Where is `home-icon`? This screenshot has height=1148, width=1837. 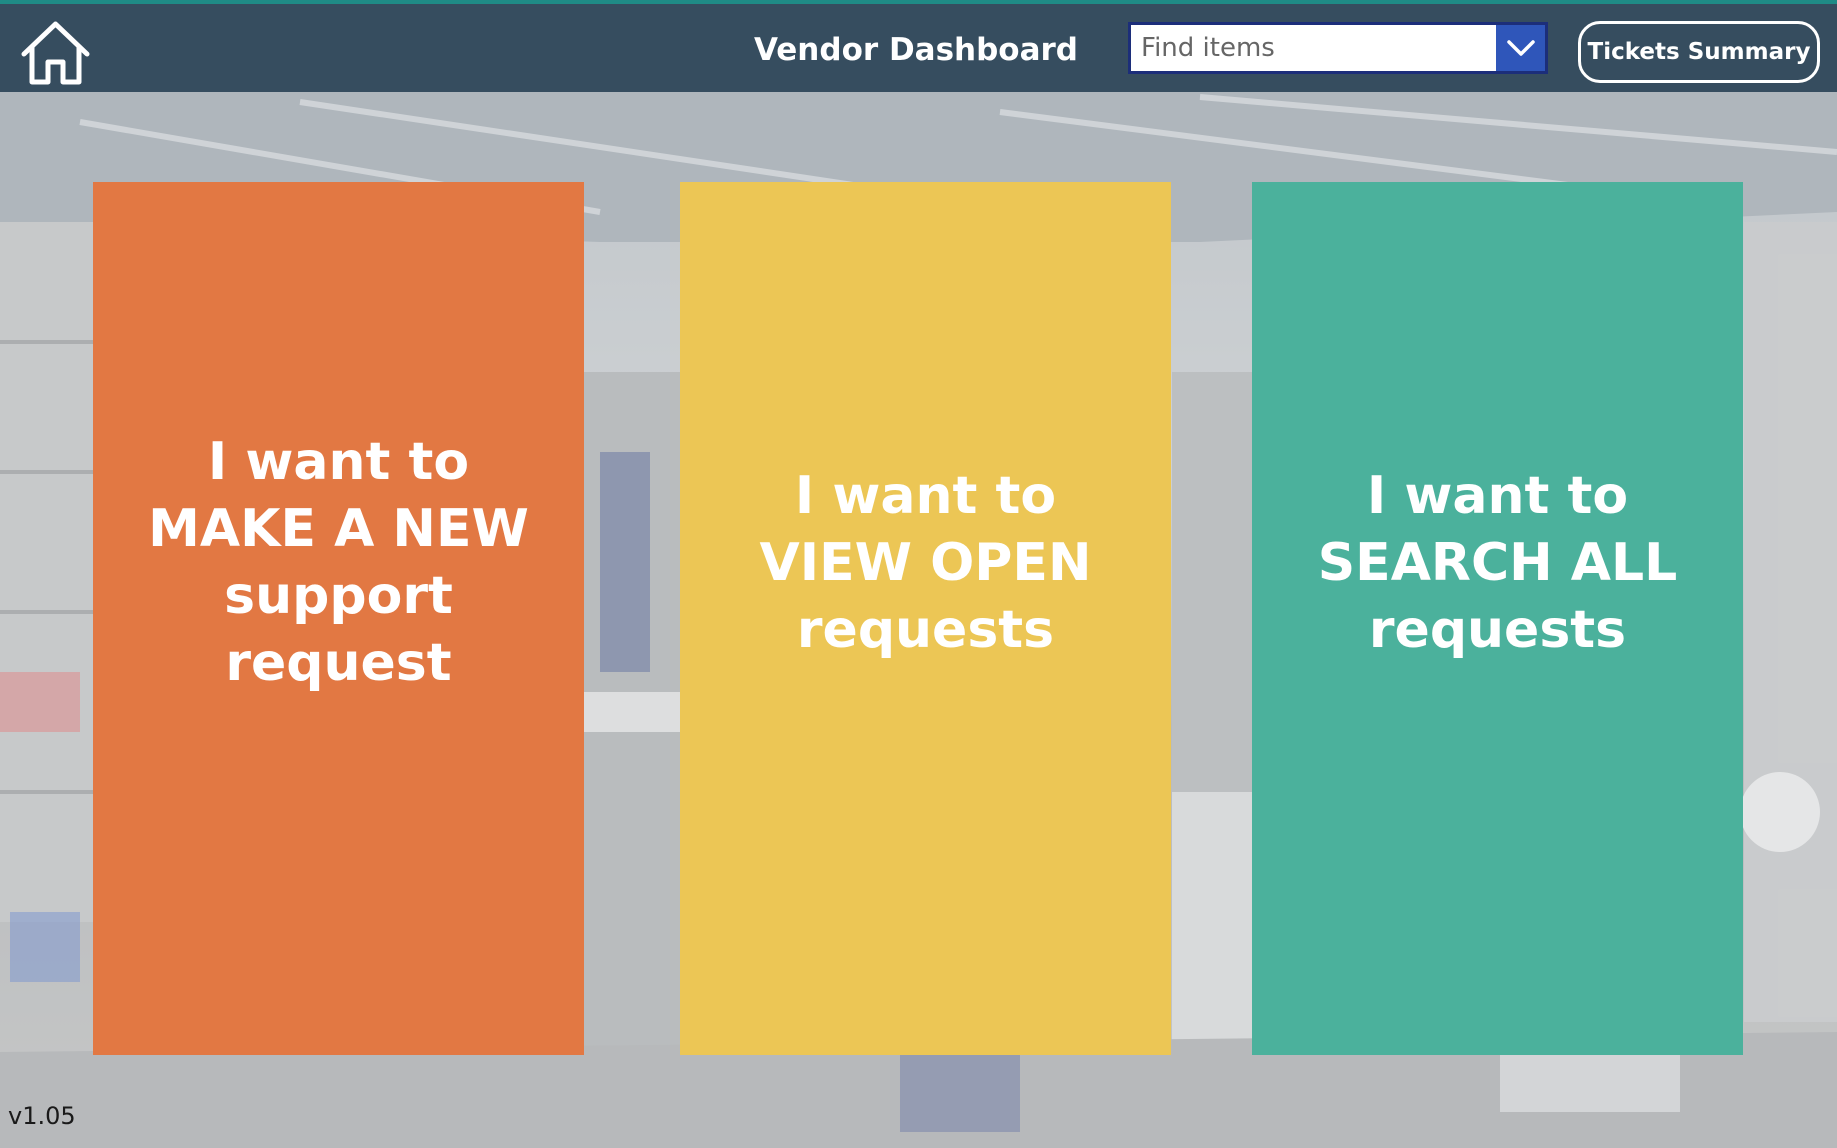 home-icon is located at coordinates (55, 53).